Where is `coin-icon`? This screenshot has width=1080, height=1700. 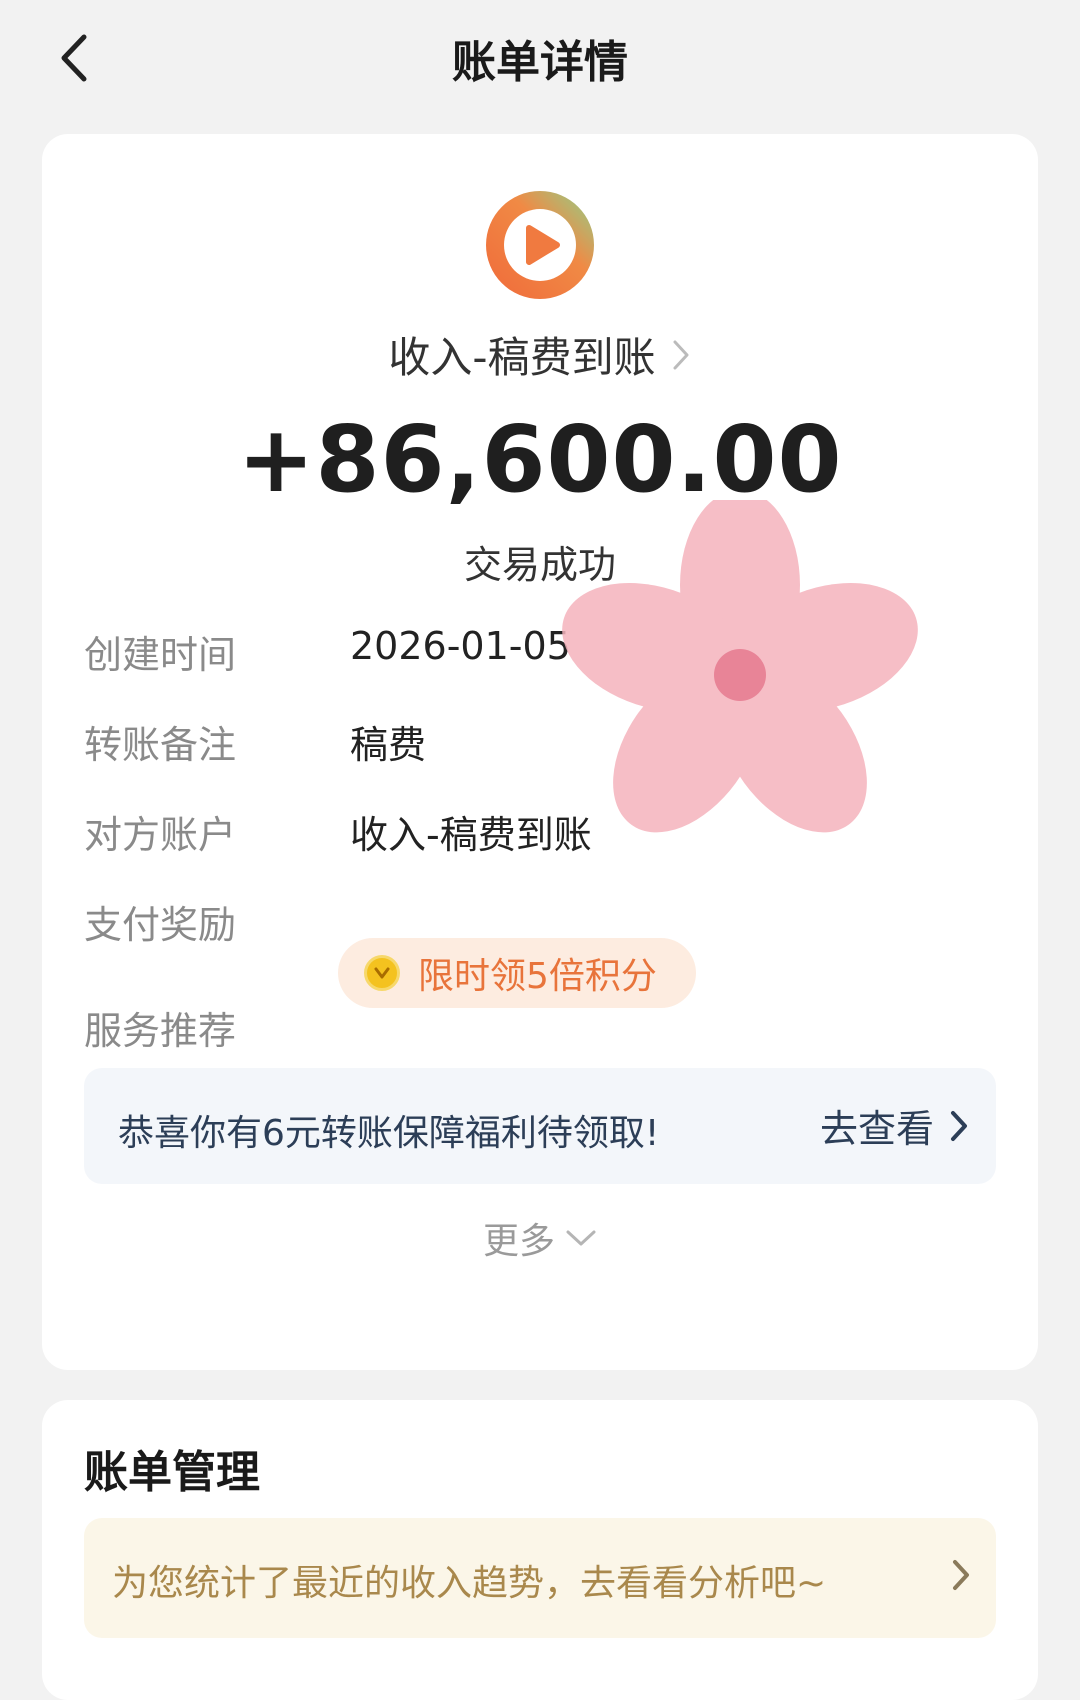
coin-icon is located at coordinates (382, 973).